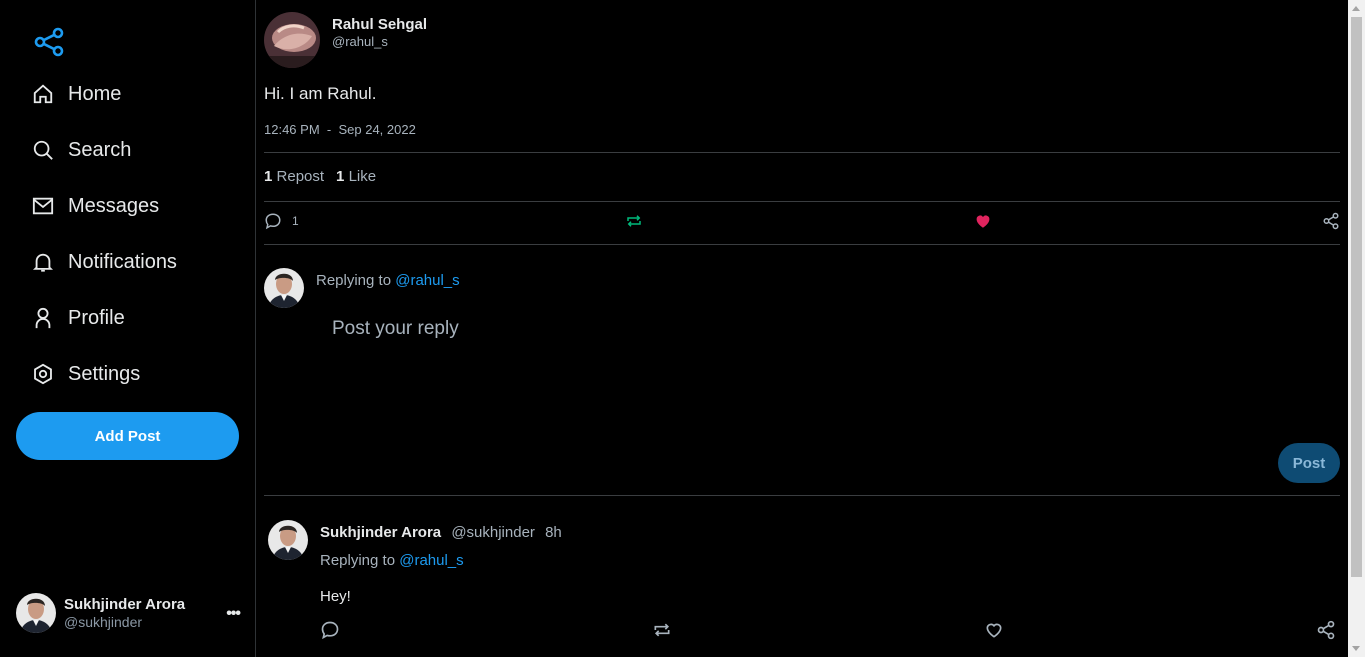 The width and height of the screenshot is (1365, 657). I want to click on comment-text: Hey!, so click(335, 596).